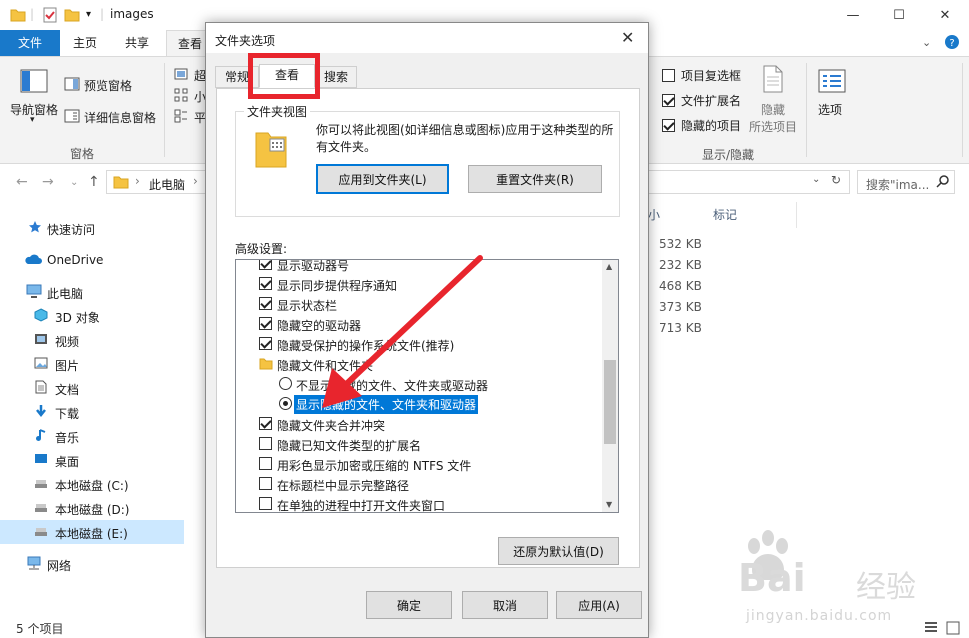 The height and width of the screenshot is (638, 969). What do you see at coordinates (92, 260) in the screenshot?
I see `nav-item-onedrive: OneDrive` at bounding box center [92, 260].